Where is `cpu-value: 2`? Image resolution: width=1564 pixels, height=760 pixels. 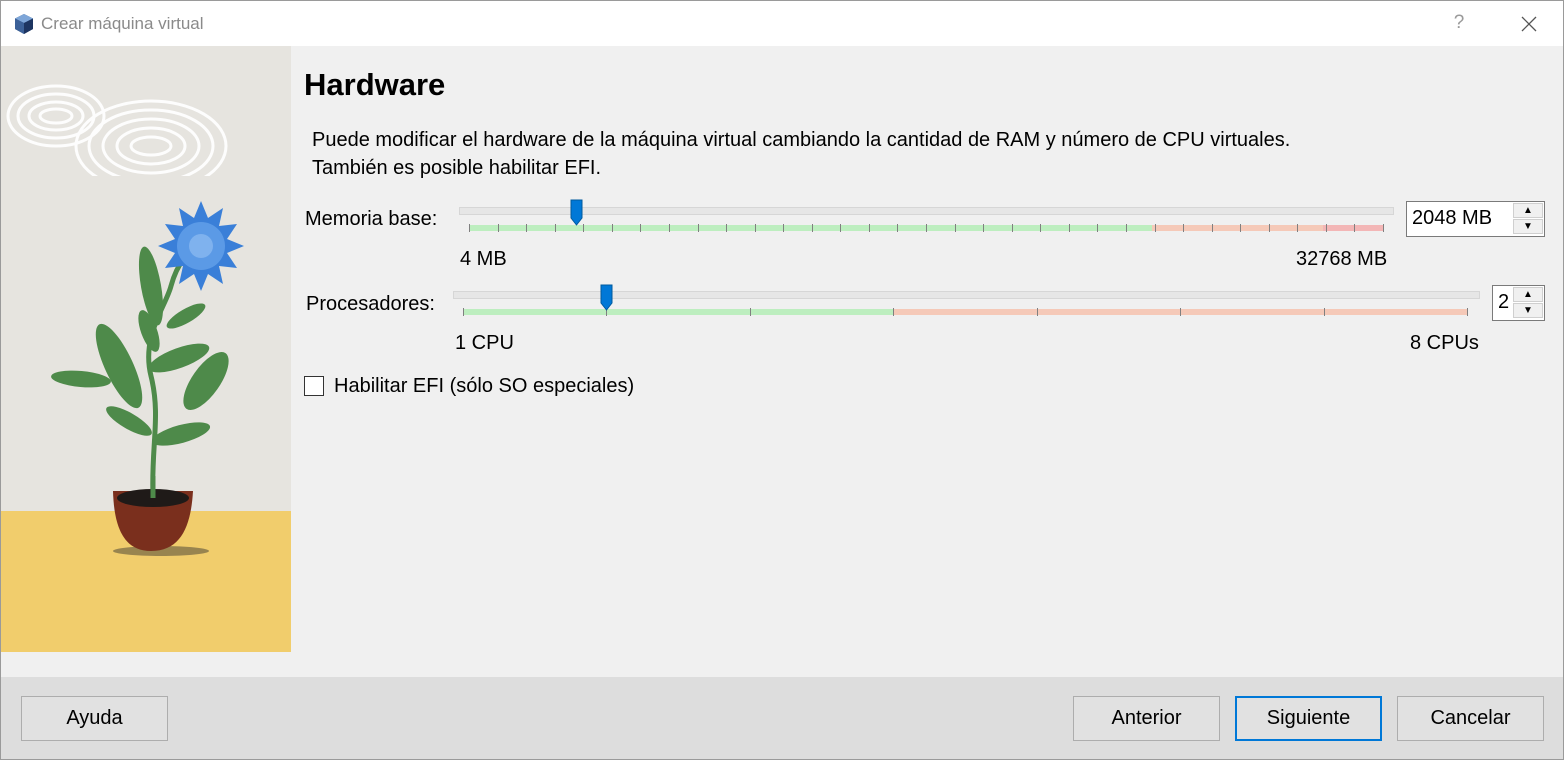
cpu-value: 2 is located at coordinates (1504, 302).